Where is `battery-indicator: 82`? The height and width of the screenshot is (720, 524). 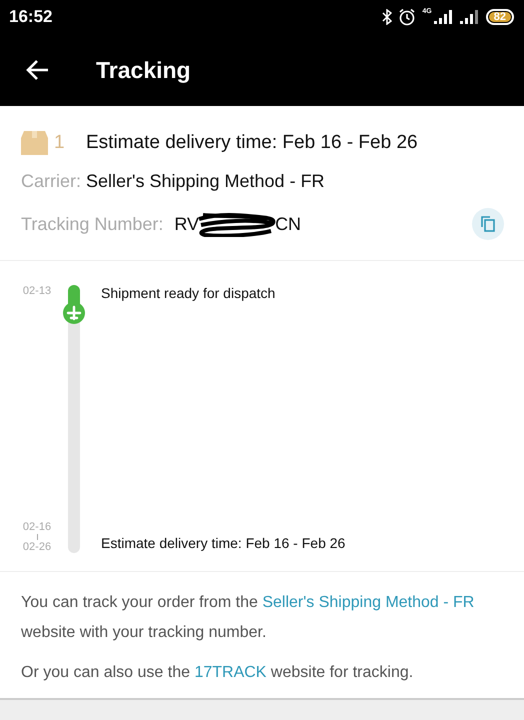 battery-indicator: 82 is located at coordinates (500, 17).